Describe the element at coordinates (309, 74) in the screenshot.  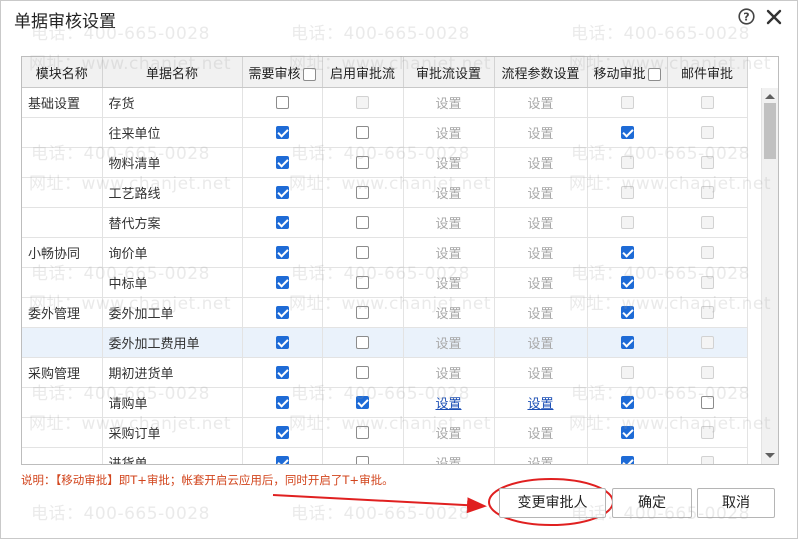
I see `select-all-need-approval-checkbox` at that location.